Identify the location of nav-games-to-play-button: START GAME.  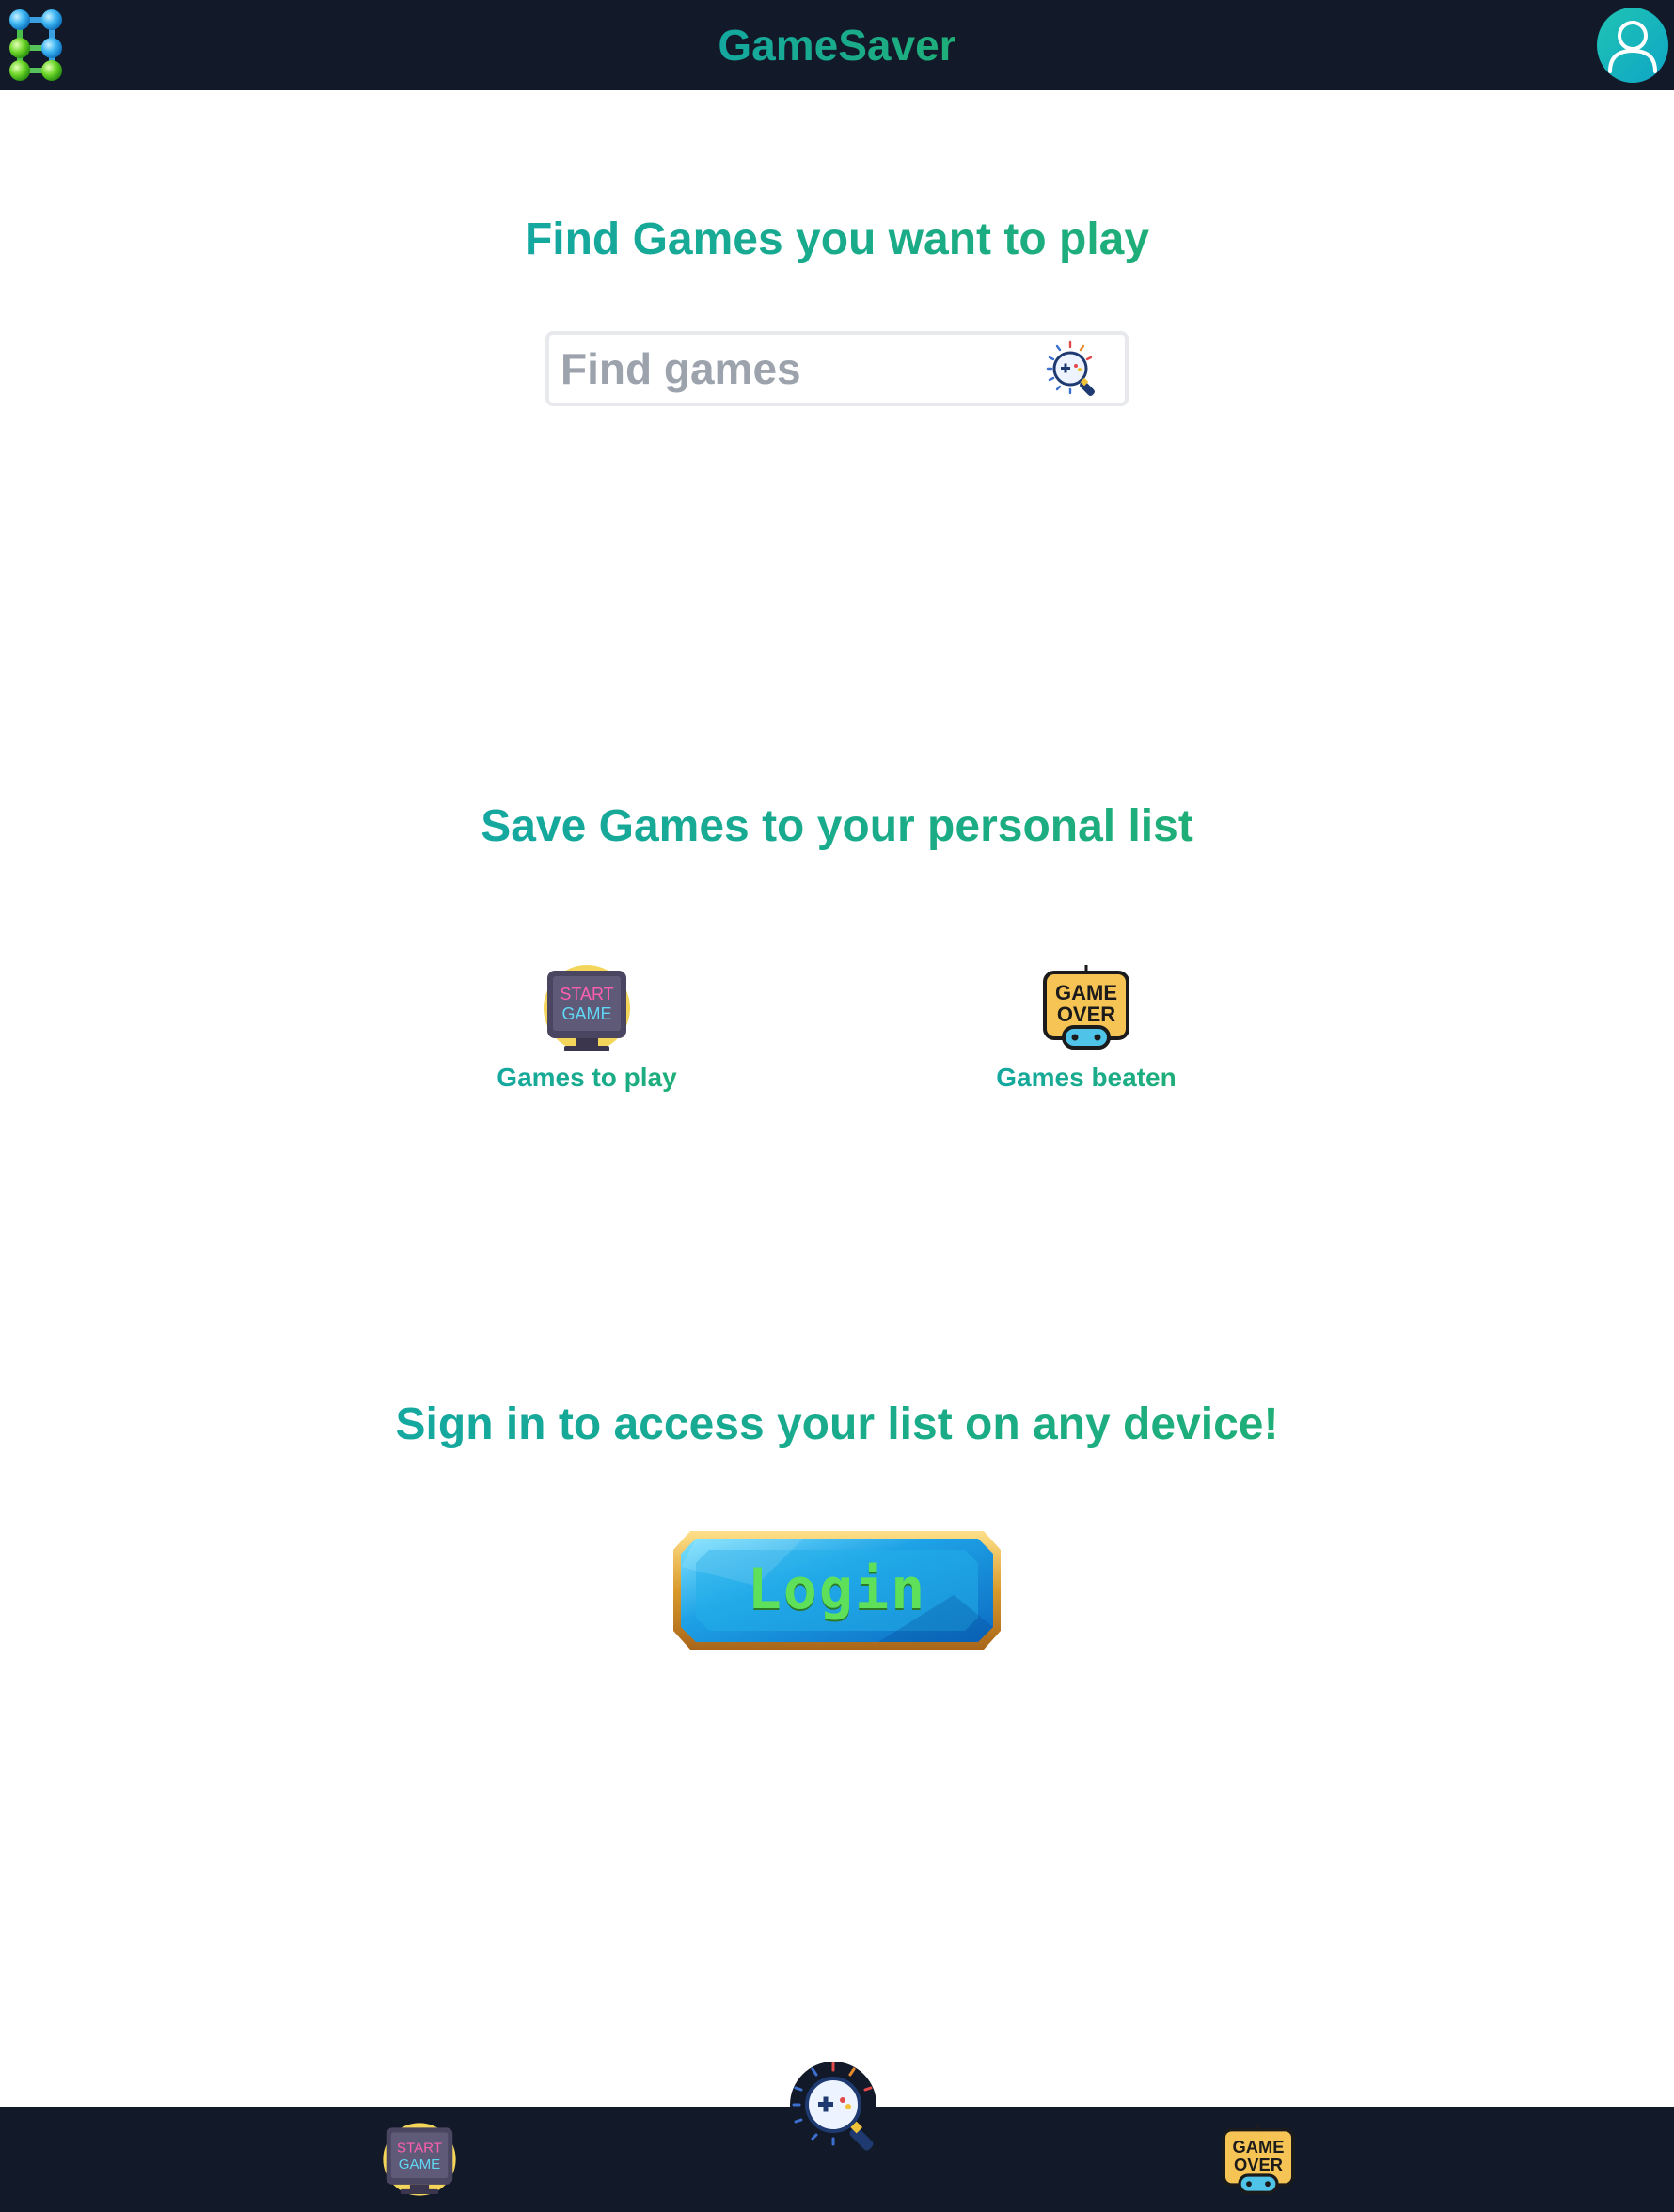
(419, 2159).